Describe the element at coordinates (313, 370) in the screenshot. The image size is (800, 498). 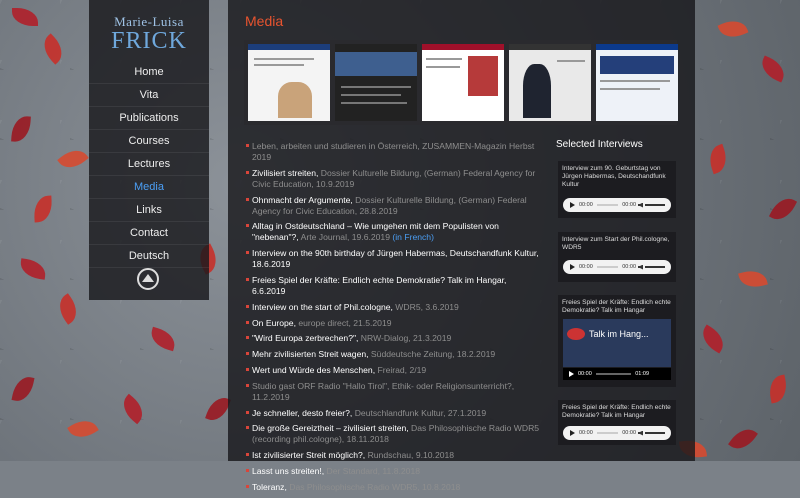
I see `media-item-title: Wert und Würde des Menschen,` at that location.